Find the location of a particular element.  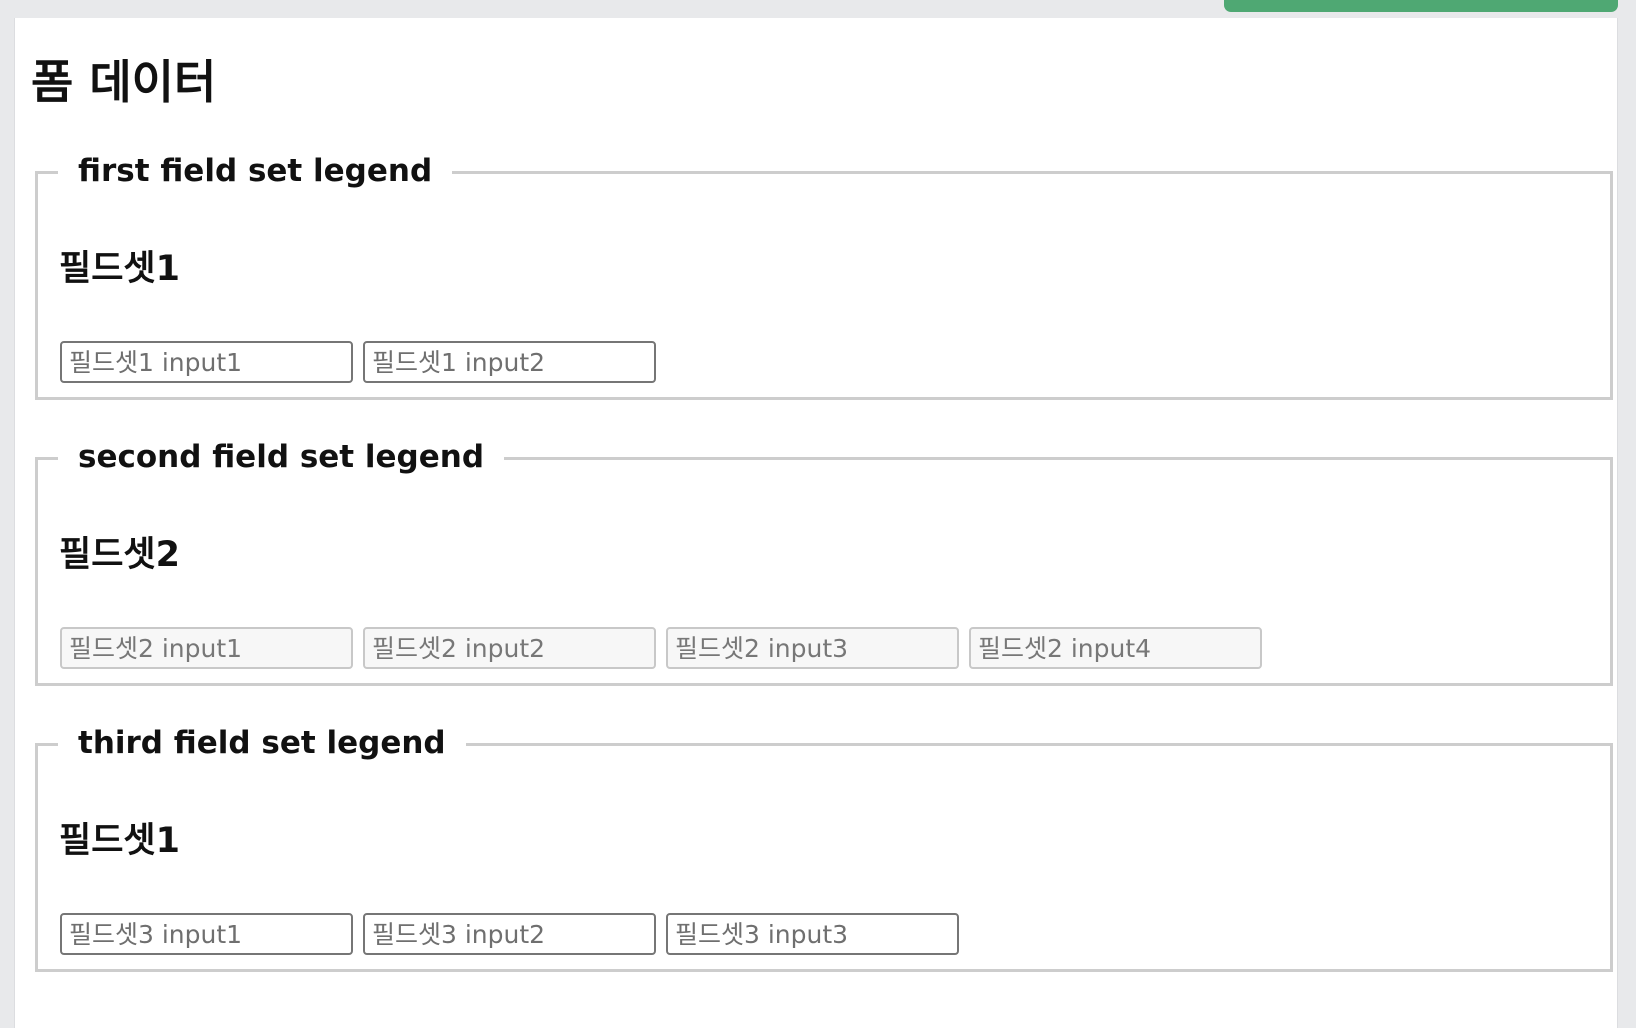

fieldset3-input2 is located at coordinates (509, 934).